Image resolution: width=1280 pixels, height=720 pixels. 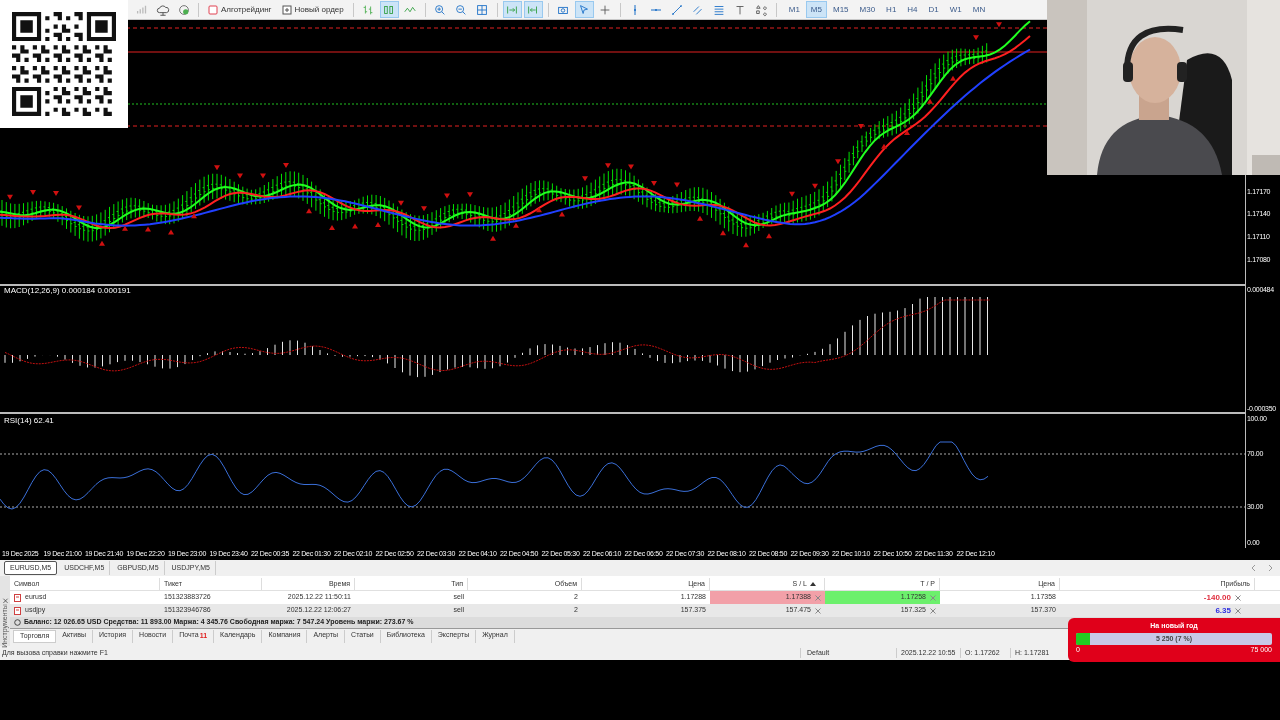 What do you see at coordinates (29, 420) in the screenshot?
I see `indicator-title: RSI(14) 62.41` at bounding box center [29, 420].